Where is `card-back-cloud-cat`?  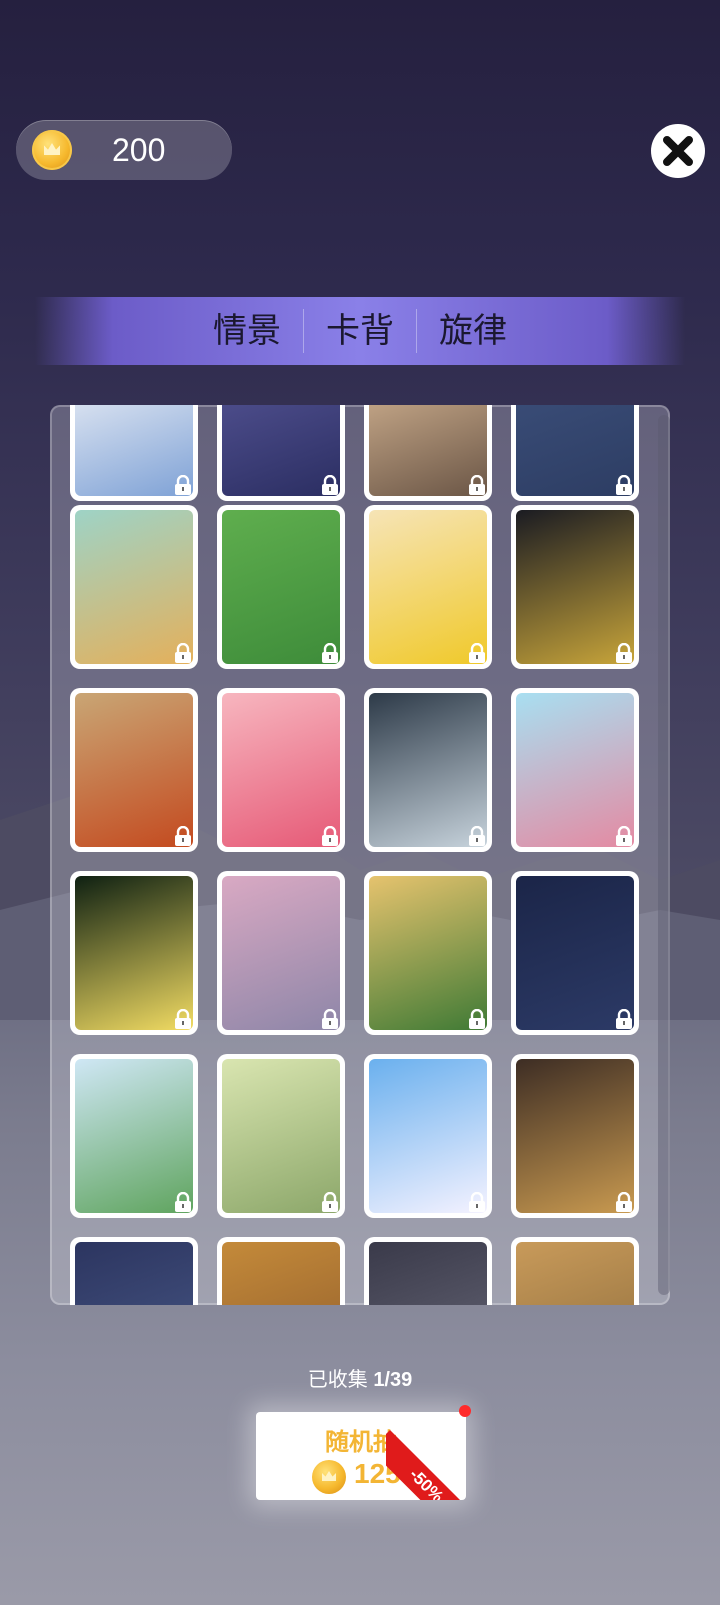
card-back-cloud-cat is located at coordinates (428, 1136).